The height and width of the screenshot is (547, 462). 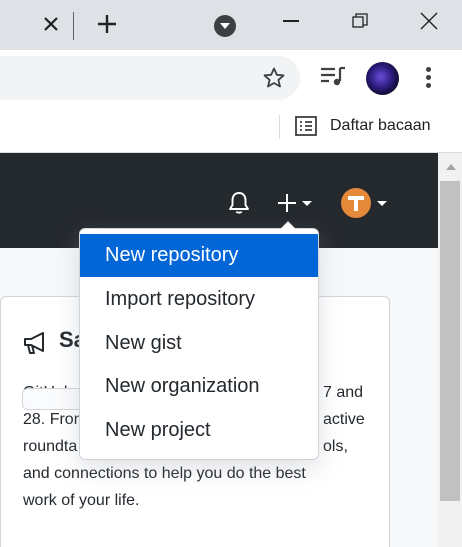 What do you see at coordinates (150, 78) in the screenshot?
I see `address-bar` at bounding box center [150, 78].